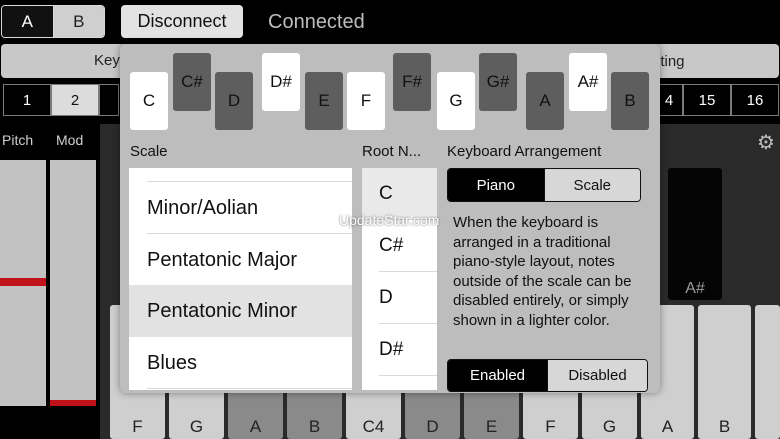 Image resolution: width=780 pixels, height=439 pixels. I want to click on key-label: A#, so click(695, 288).